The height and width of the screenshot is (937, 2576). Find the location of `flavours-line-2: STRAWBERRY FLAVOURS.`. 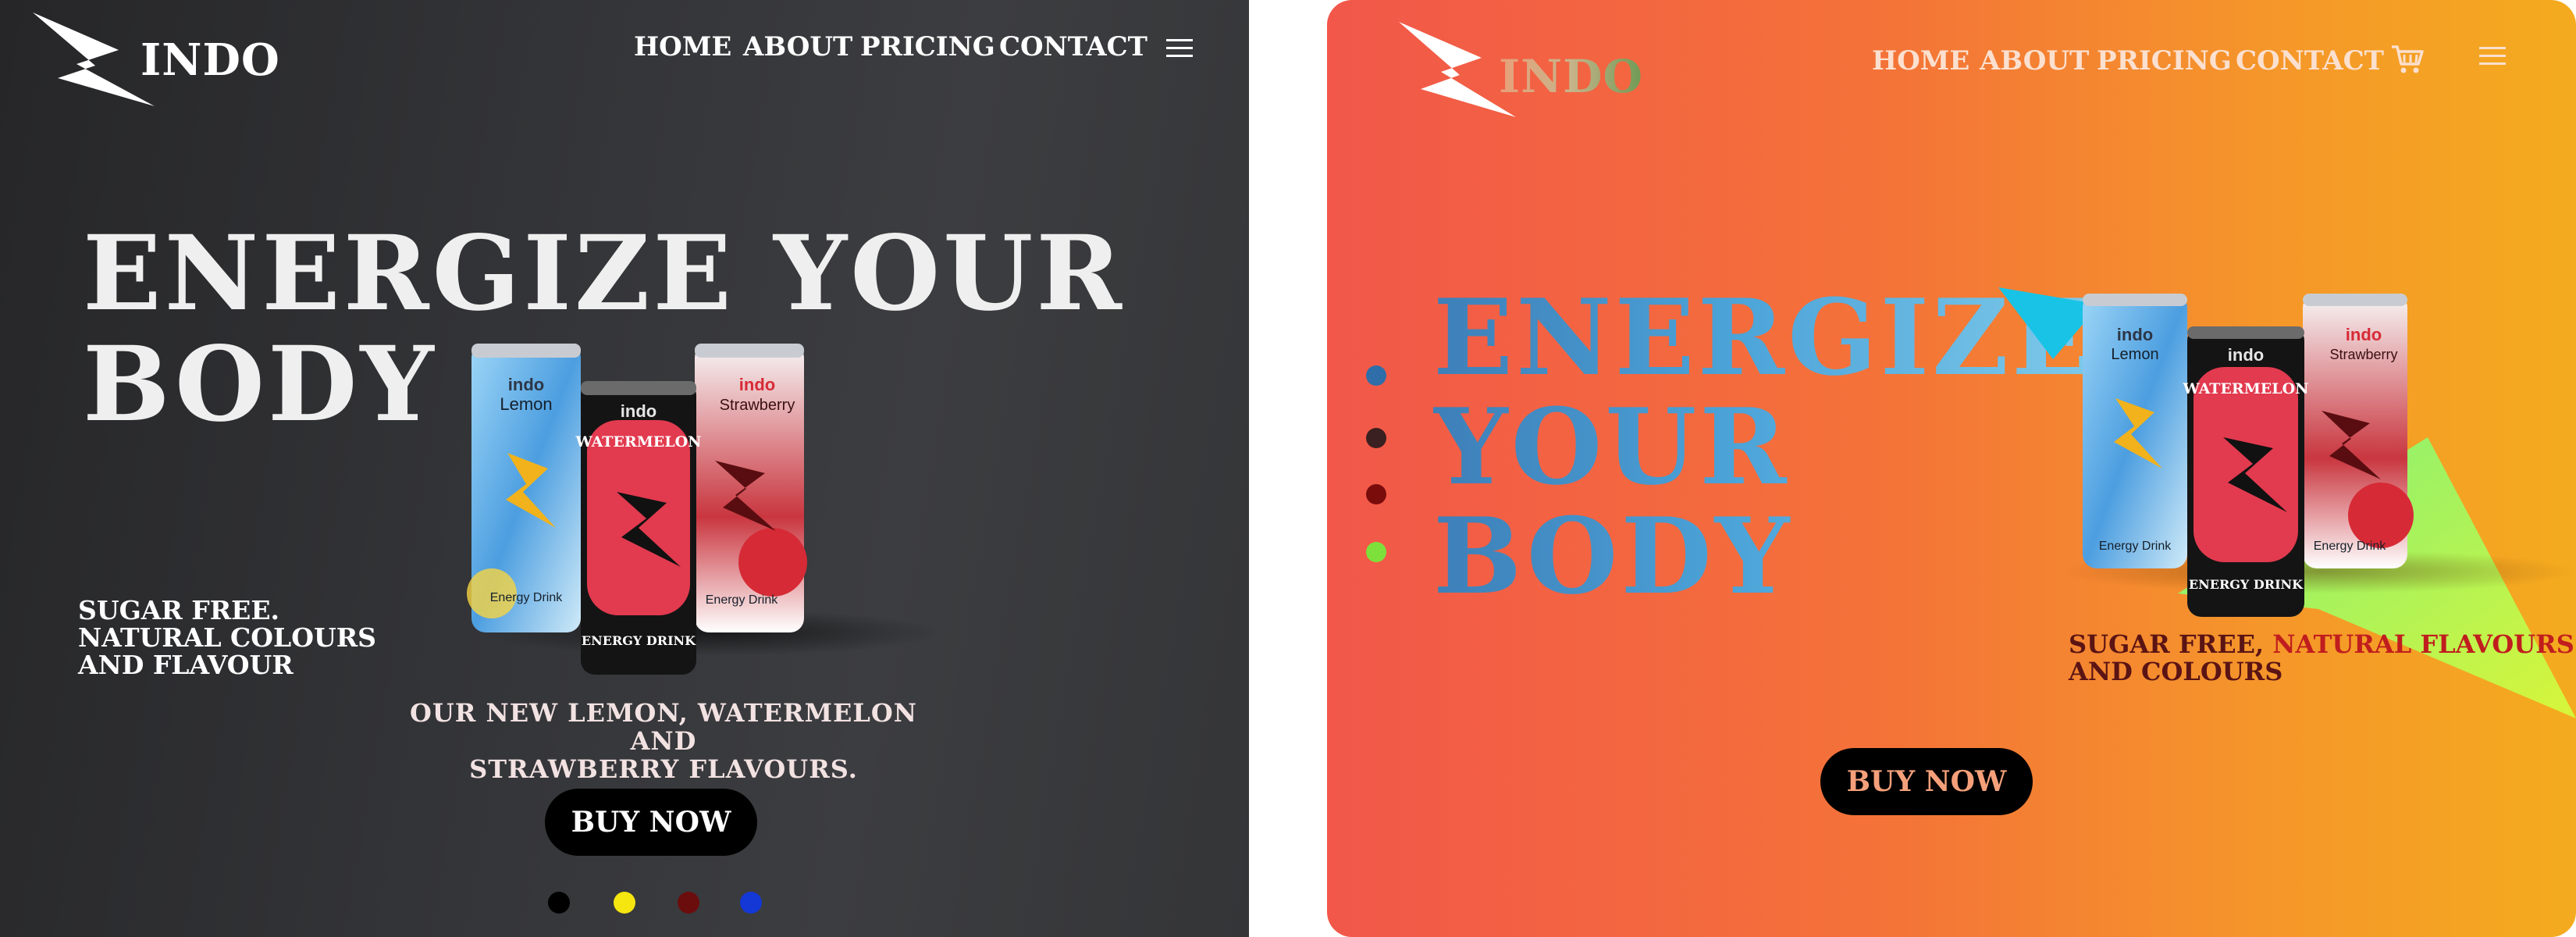

flavours-line-2: STRAWBERRY FLAVOURS. is located at coordinates (663, 769).